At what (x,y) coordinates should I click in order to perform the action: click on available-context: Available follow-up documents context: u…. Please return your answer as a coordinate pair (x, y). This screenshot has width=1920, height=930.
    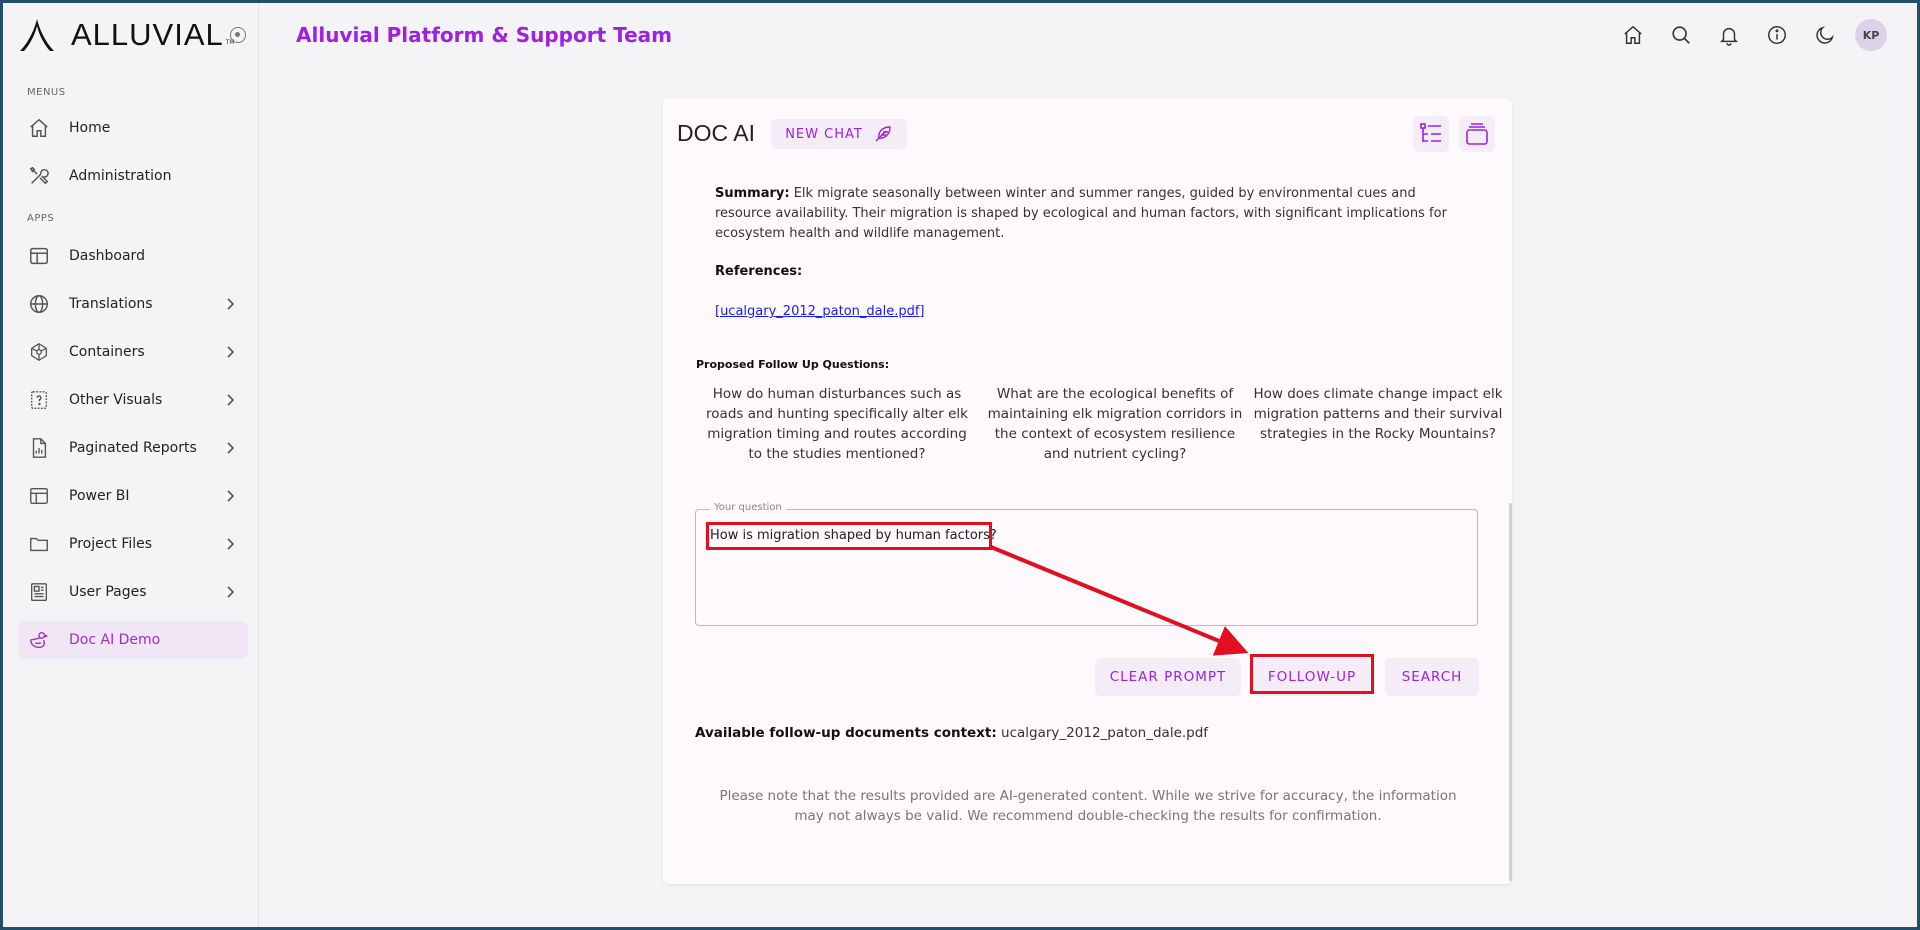
    Looking at the image, I should click on (951, 733).